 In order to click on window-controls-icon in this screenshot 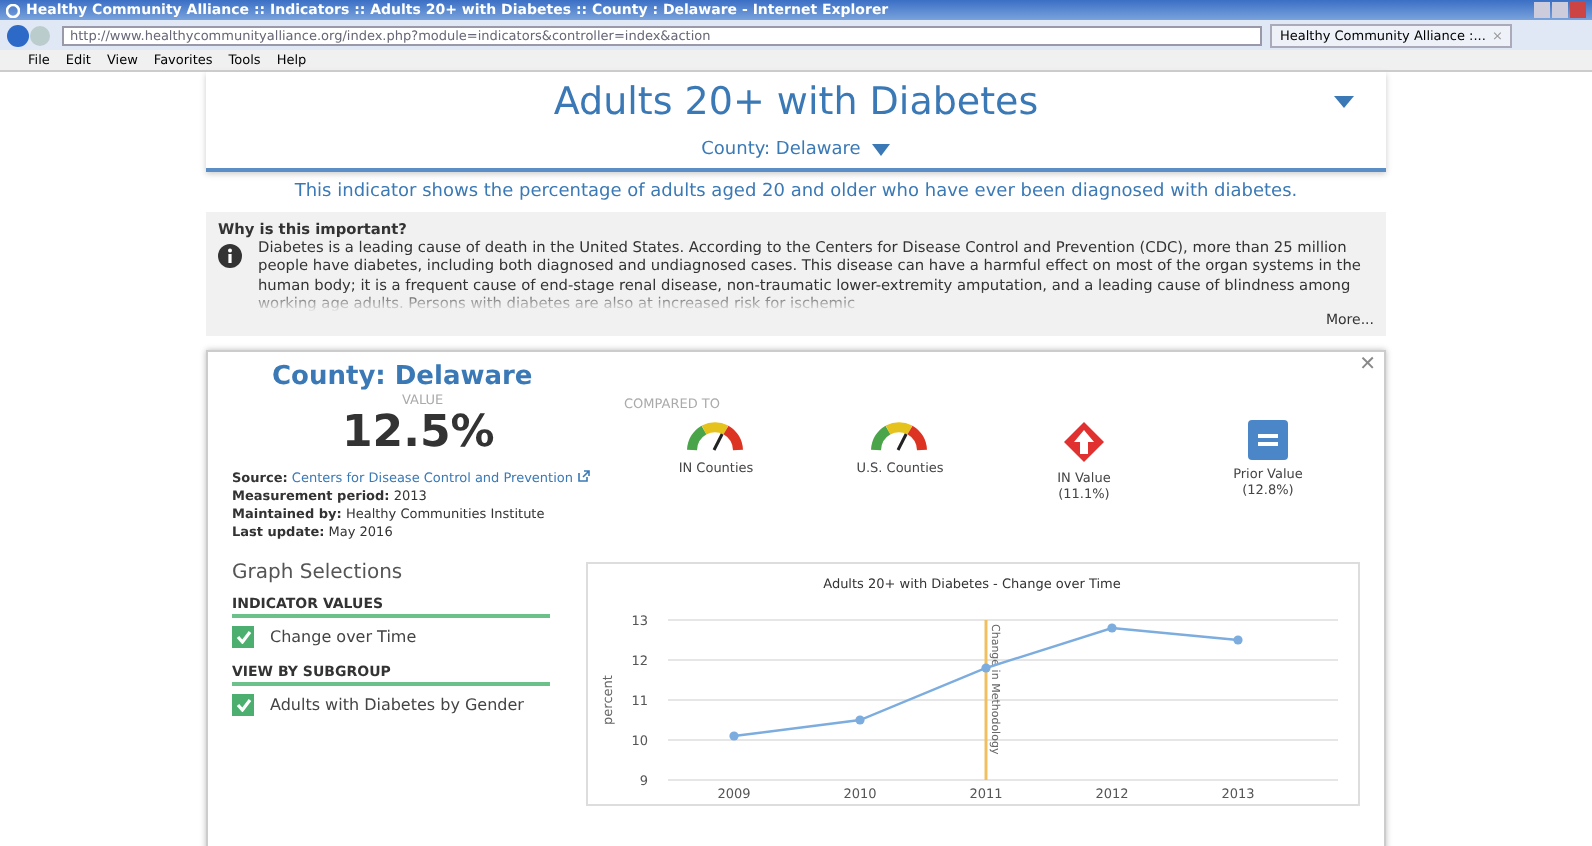, I will do `click(1560, 10)`.